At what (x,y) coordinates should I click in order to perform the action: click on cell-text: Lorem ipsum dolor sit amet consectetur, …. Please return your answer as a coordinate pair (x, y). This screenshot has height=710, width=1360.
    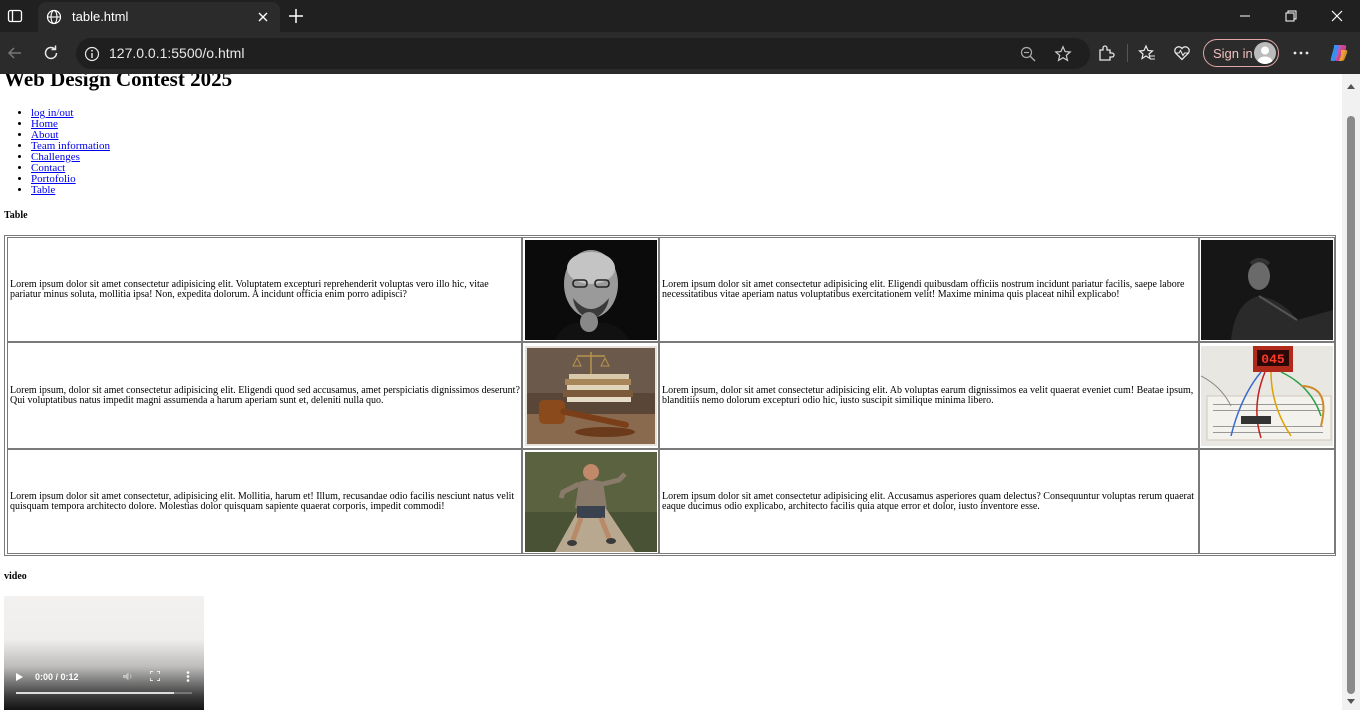
    Looking at the image, I should click on (262, 501).